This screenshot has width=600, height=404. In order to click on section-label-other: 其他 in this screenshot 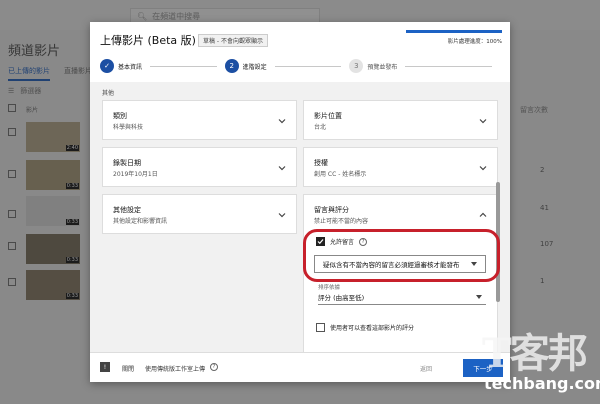, I will do `click(108, 93)`.